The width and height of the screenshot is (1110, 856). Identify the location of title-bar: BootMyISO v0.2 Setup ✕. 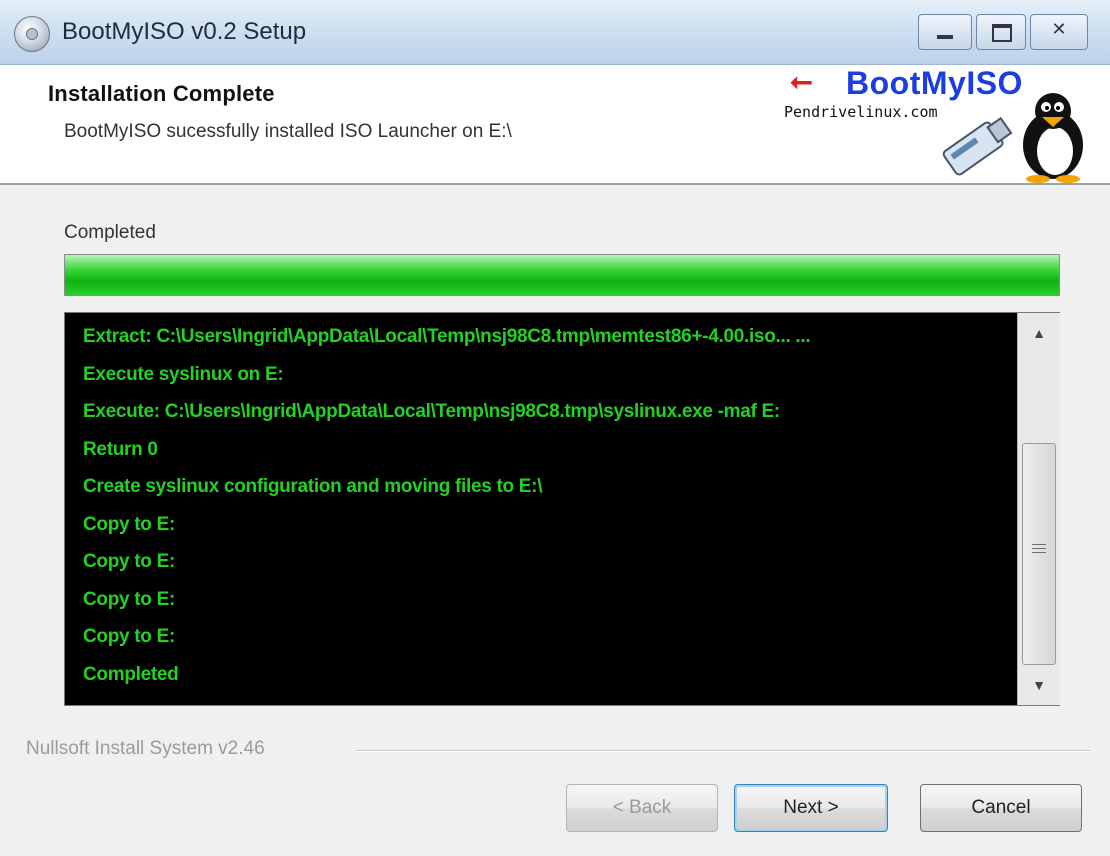
(555, 32).